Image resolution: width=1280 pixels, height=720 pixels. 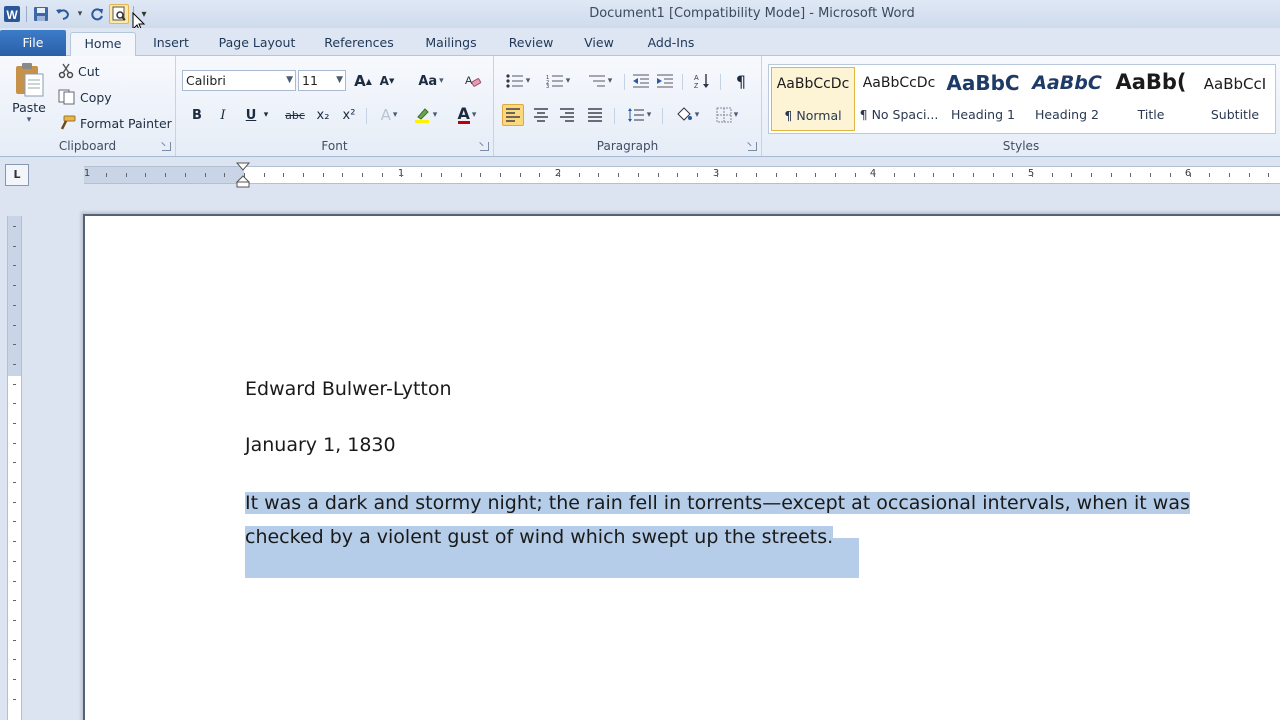 I want to click on font-color-icon: A, so click(x=463, y=113).